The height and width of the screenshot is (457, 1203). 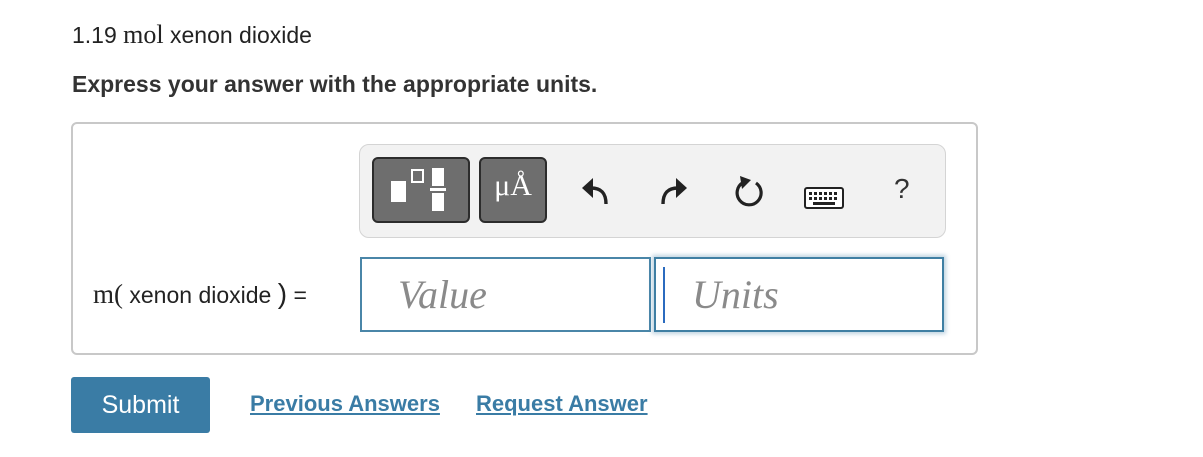 What do you see at coordinates (824, 198) in the screenshot?
I see `keyboard-icon` at bounding box center [824, 198].